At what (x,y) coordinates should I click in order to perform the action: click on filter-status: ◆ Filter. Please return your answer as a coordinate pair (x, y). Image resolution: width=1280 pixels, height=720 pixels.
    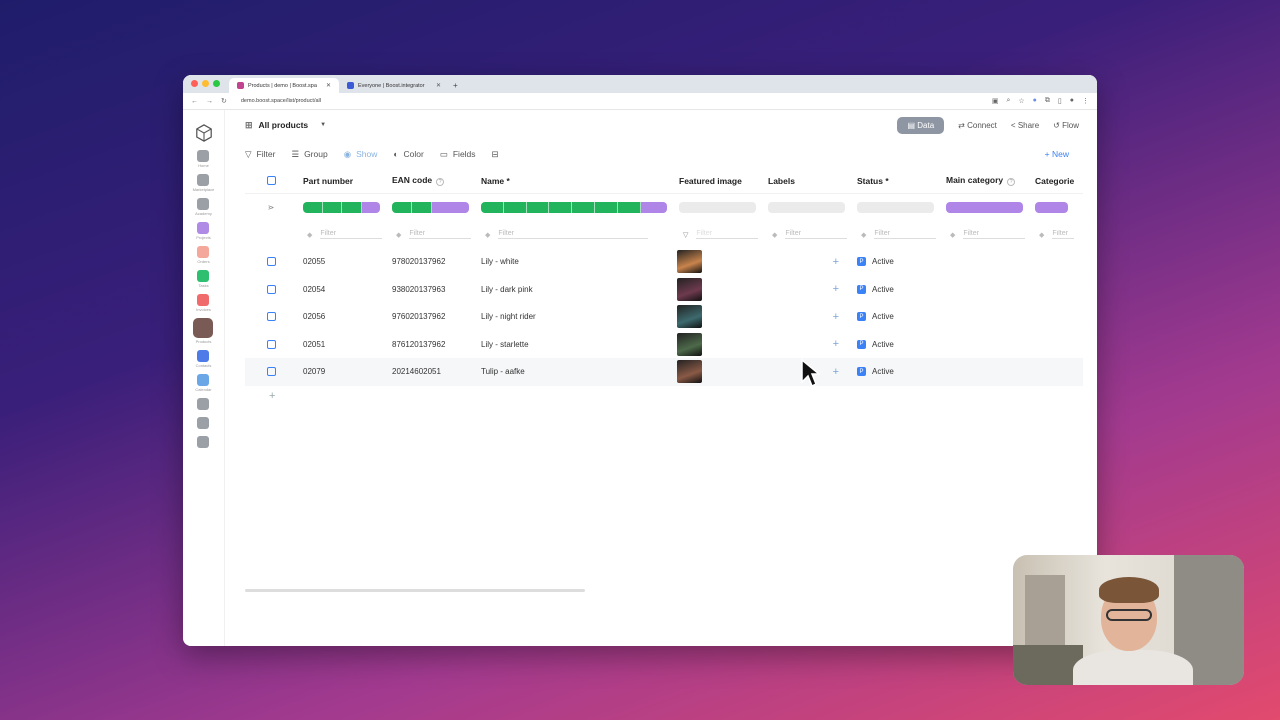
    Looking at the image, I should click on (895, 234).